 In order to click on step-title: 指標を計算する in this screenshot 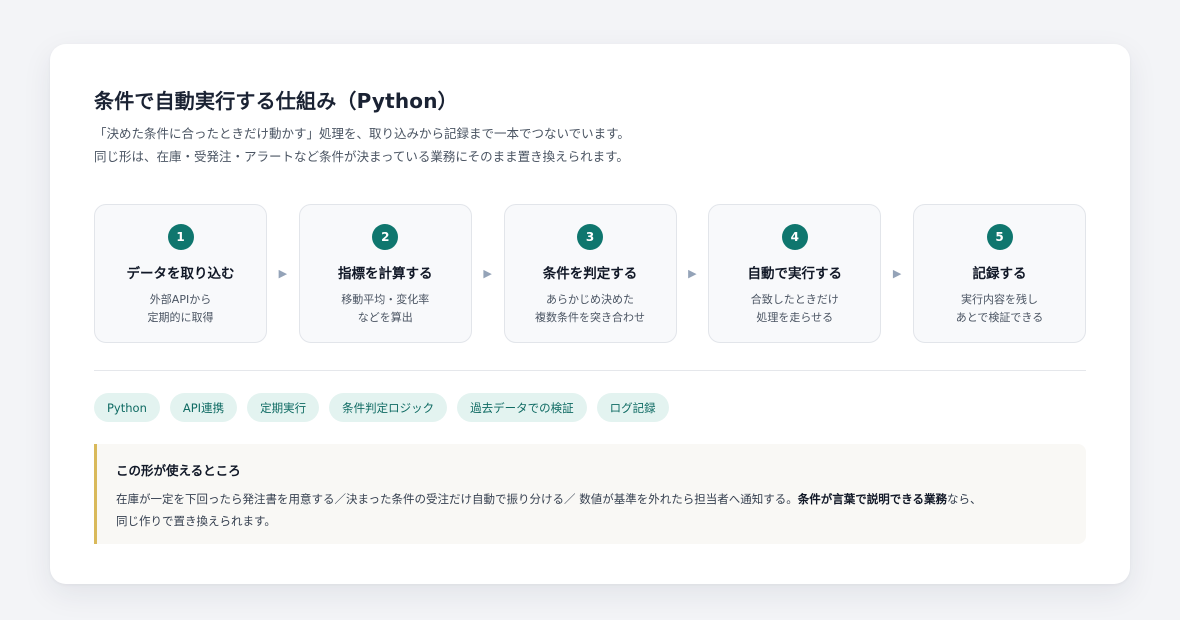, I will do `click(385, 274)`.